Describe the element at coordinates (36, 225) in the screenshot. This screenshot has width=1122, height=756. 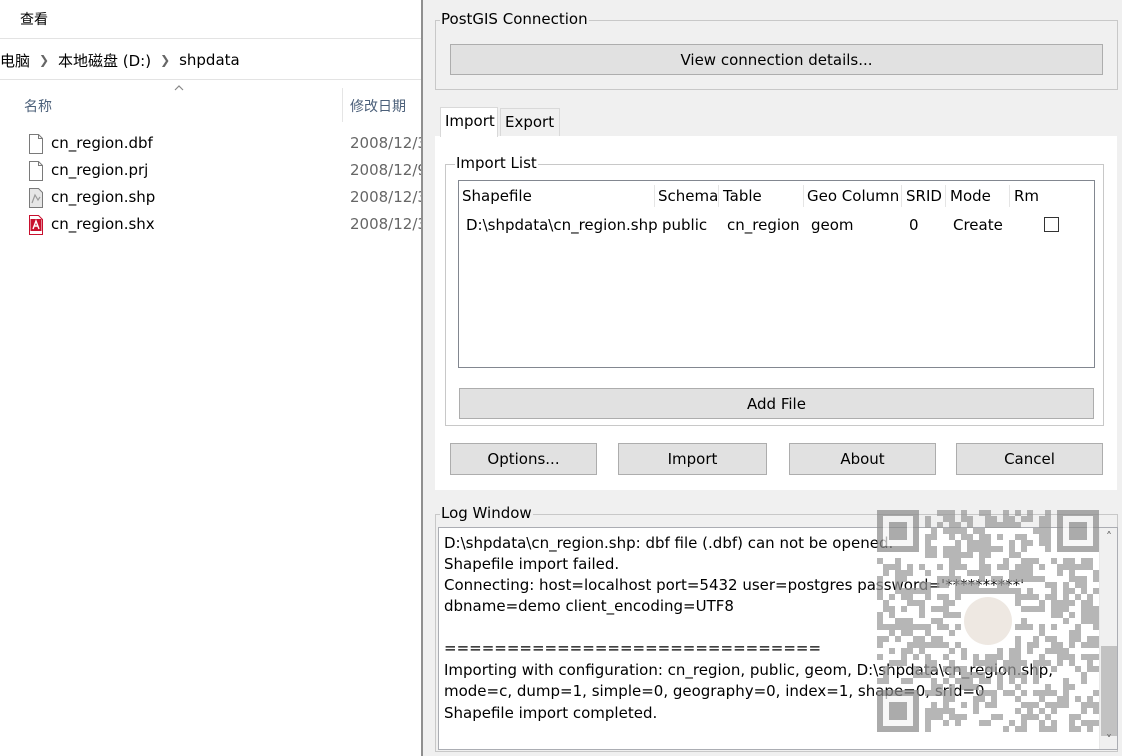
I see `autocad-file-icon` at that location.